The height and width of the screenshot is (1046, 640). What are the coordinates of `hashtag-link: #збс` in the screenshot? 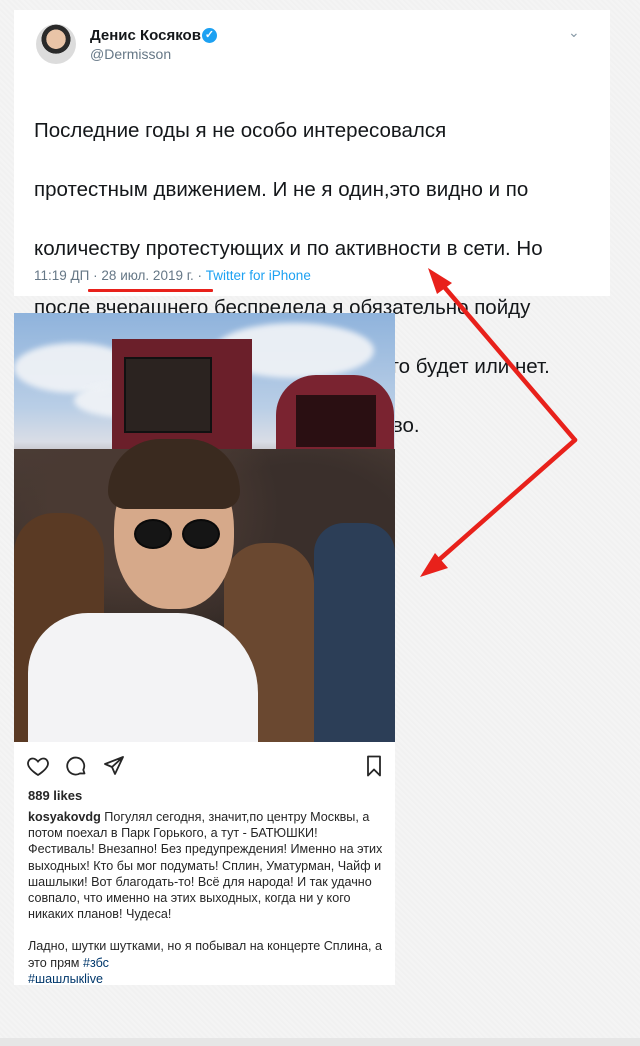 It's located at (96, 963).